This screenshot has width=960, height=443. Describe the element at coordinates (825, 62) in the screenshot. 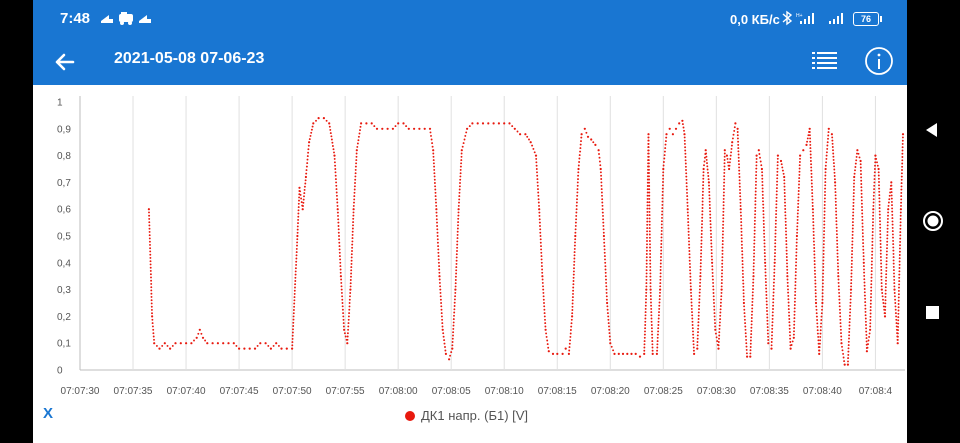

I see `list-button` at that location.